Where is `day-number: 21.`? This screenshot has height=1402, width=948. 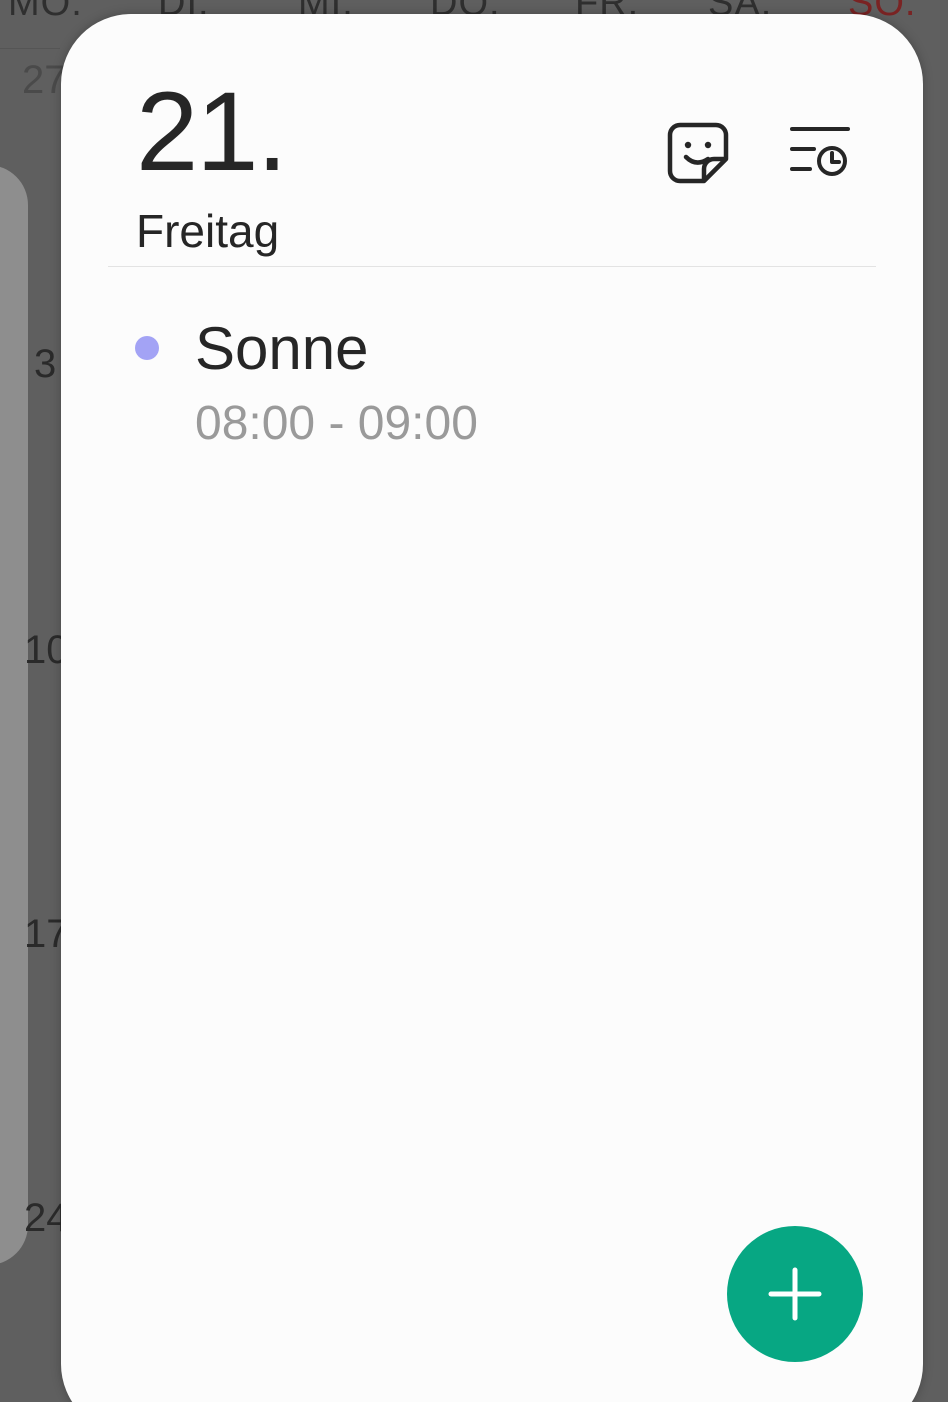
day-number: 21. is located at coordinates (212, 131).